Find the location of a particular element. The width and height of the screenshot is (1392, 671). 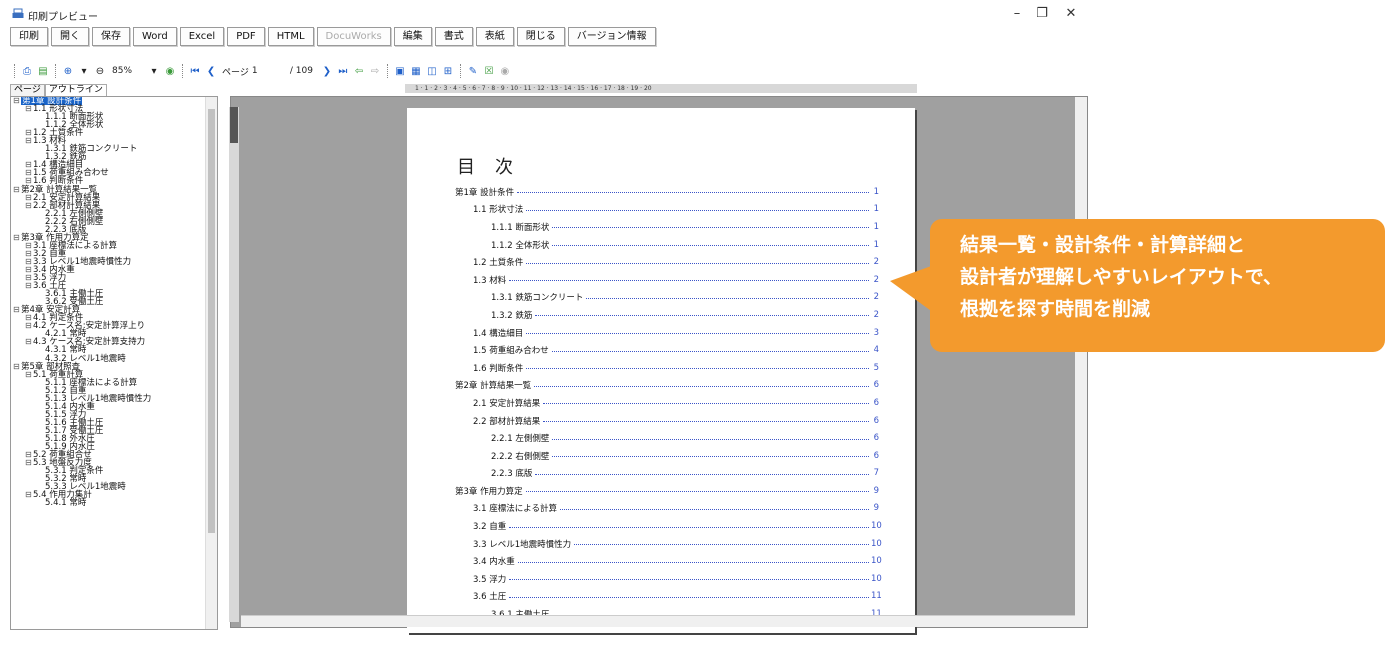

toc-entry: 1.6 判断条件 5 is located at coordinates (667, 368).